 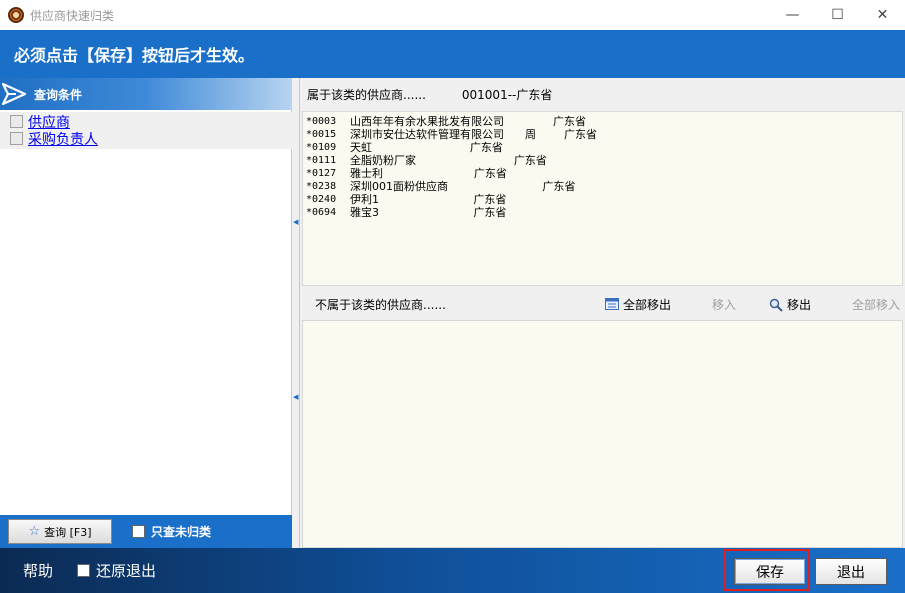 I want to click on move-in-button: 移入, so click(x=724, y=304).